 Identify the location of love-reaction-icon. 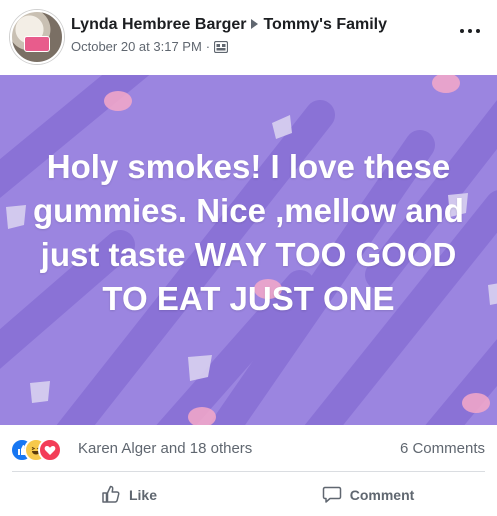
(50, 450).